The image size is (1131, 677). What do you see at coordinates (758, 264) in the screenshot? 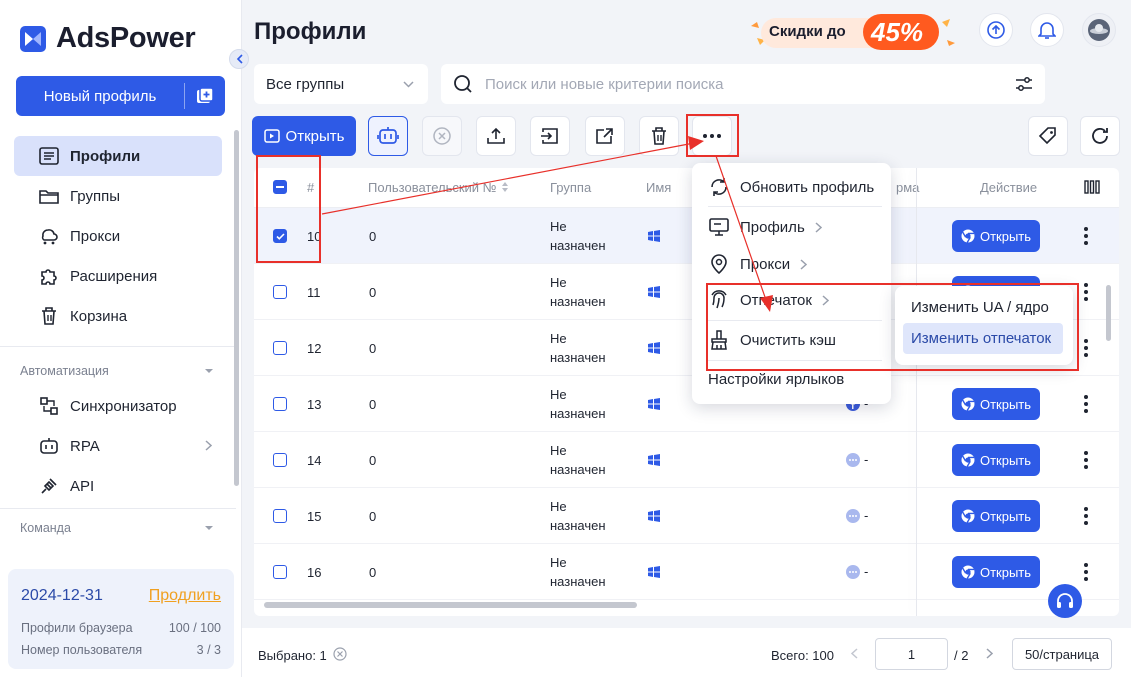
I see `menu-proxy: Прокси` at bounding box center [758, 264].